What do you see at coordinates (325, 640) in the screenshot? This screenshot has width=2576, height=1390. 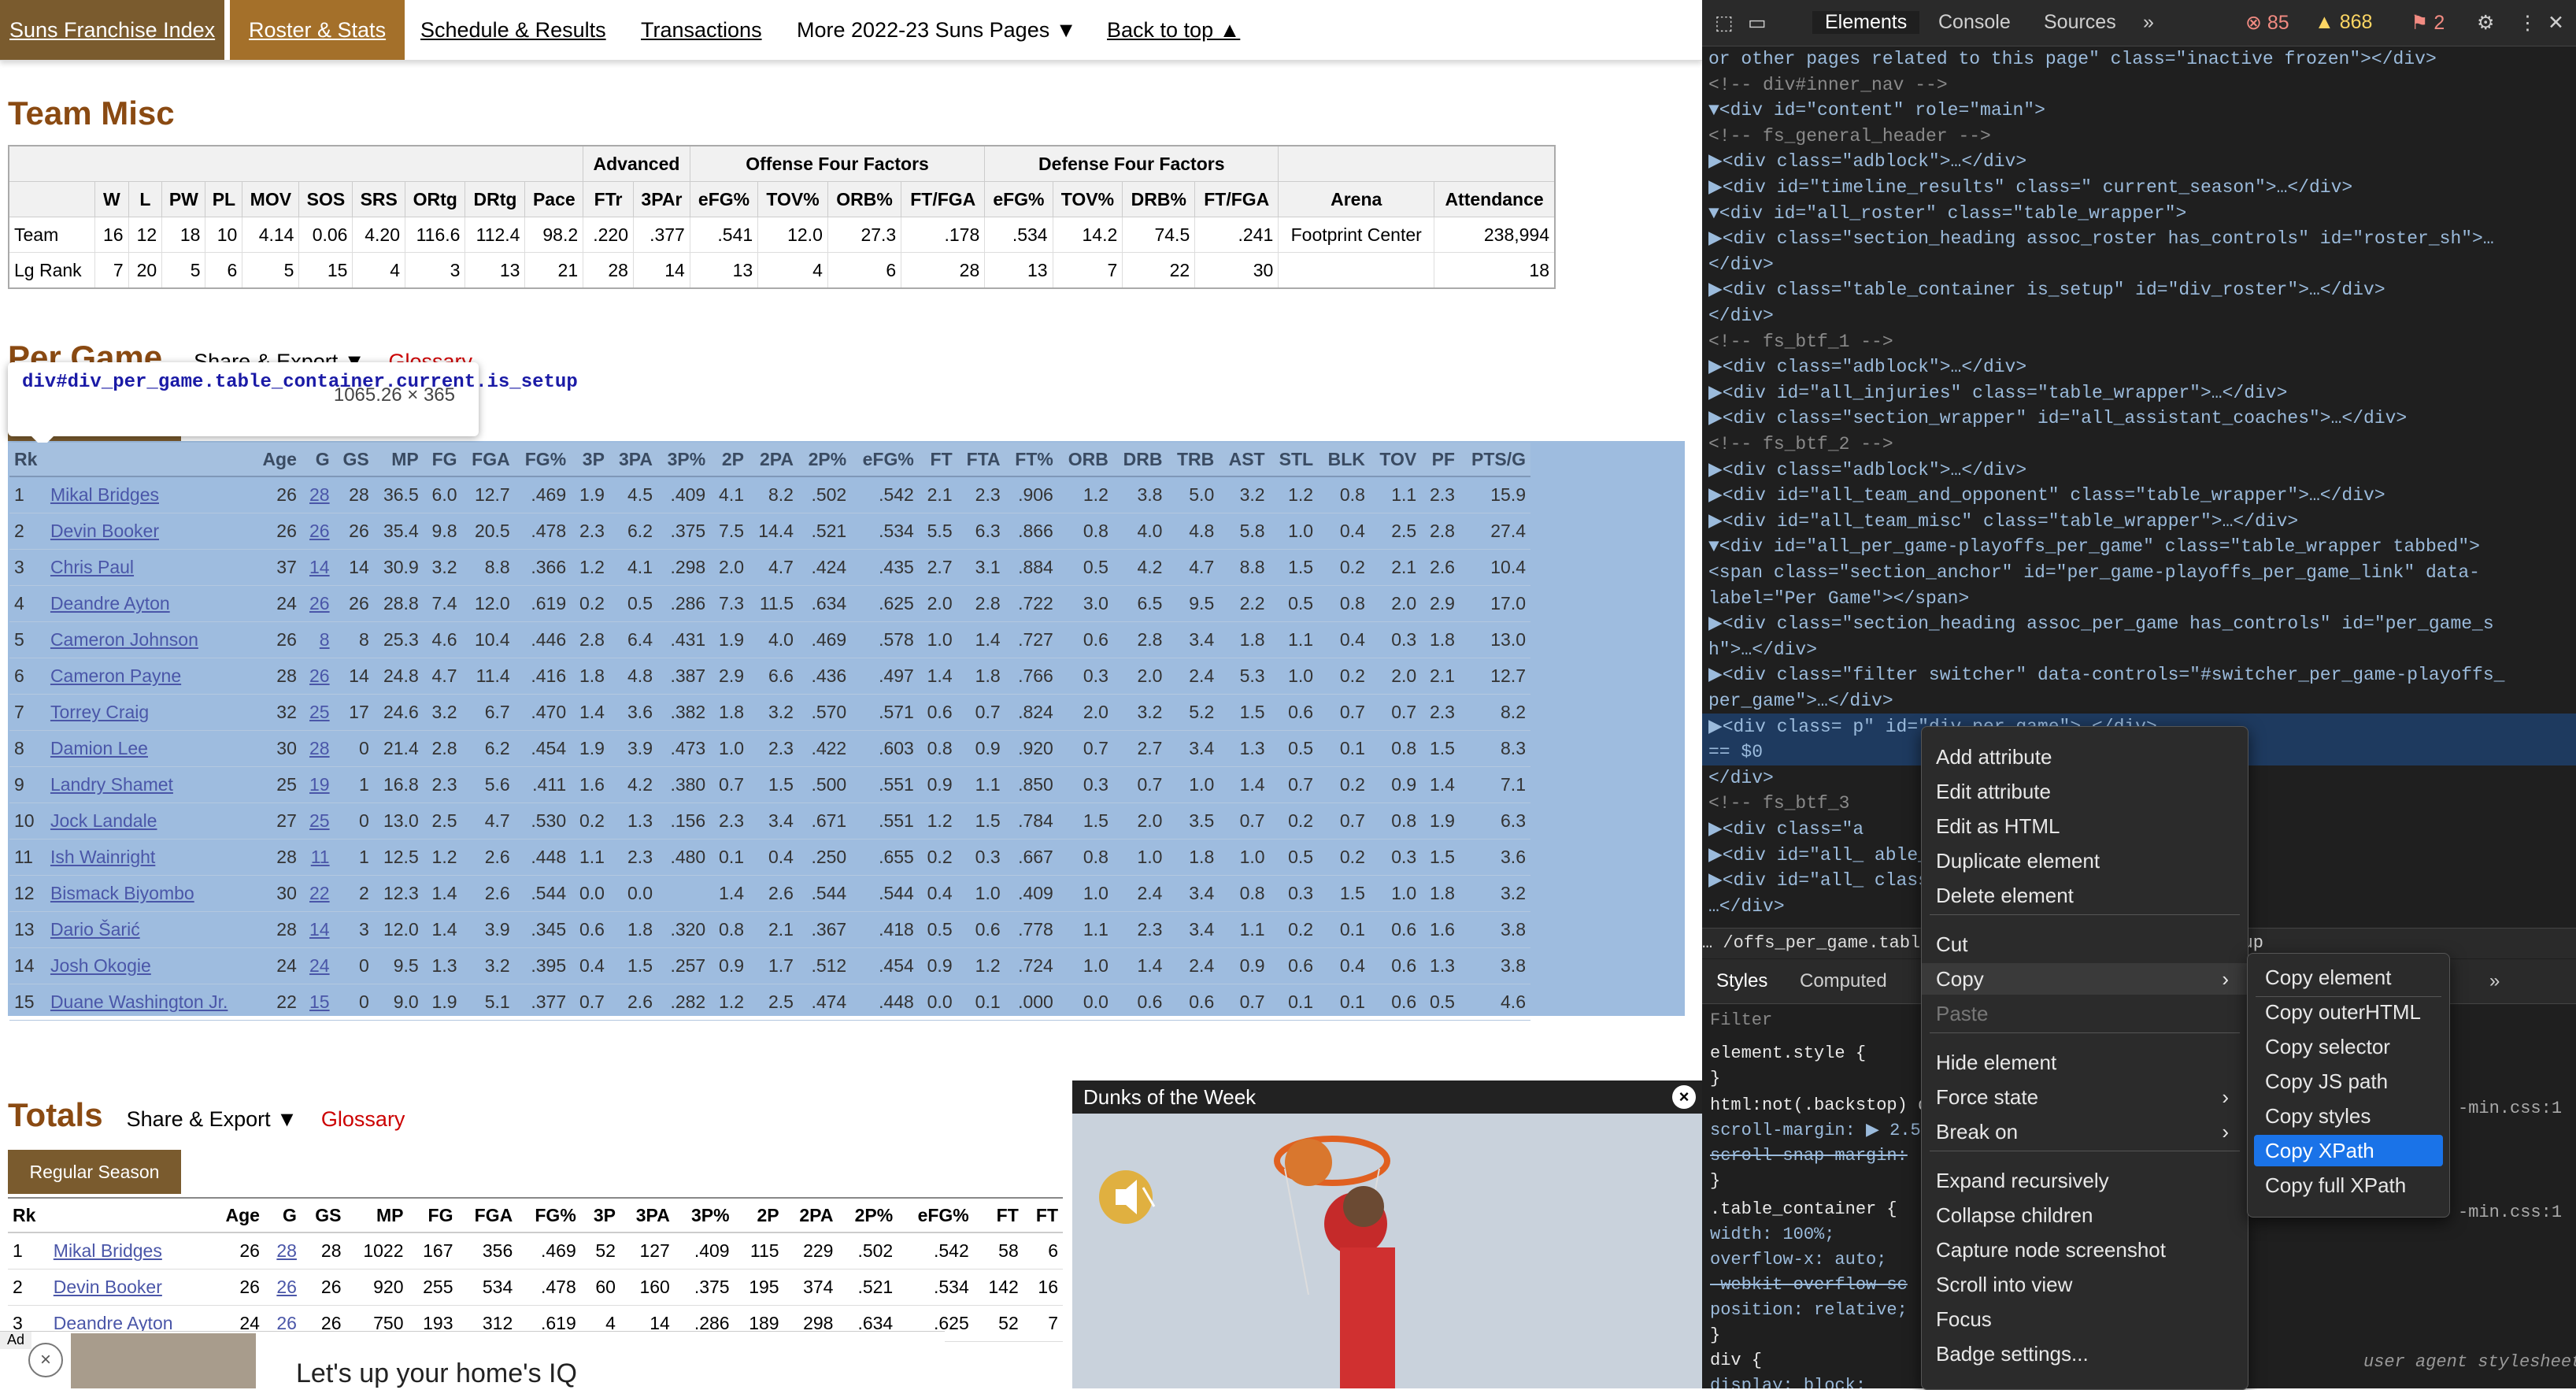 I see `games-link: 8` at bounding box center [325, 640].